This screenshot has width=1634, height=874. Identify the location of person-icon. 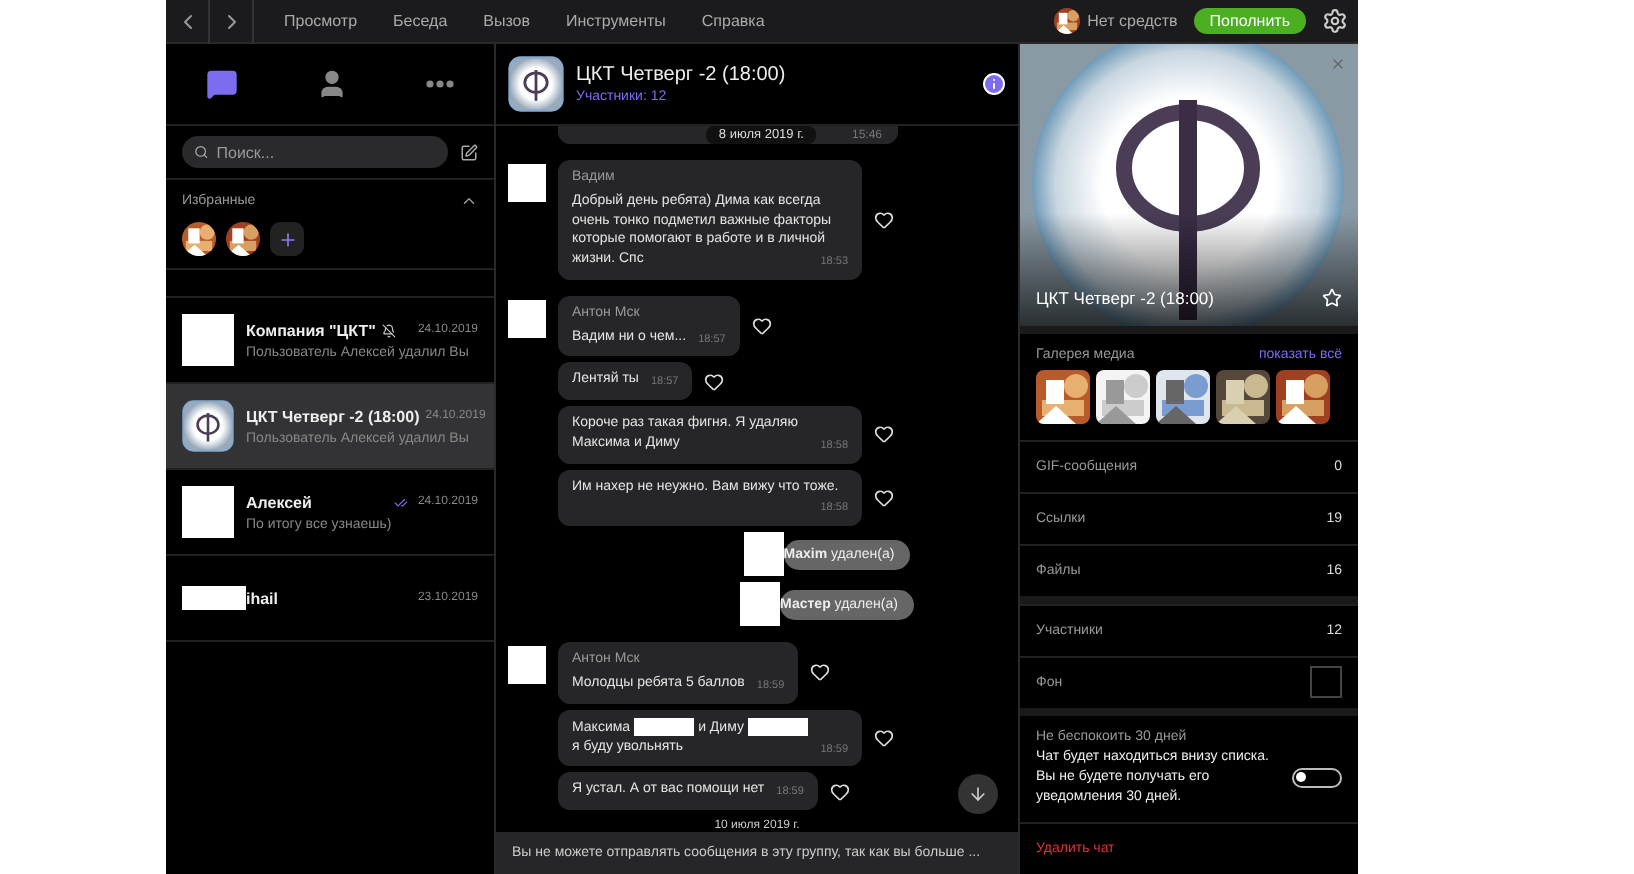
(331, 84).